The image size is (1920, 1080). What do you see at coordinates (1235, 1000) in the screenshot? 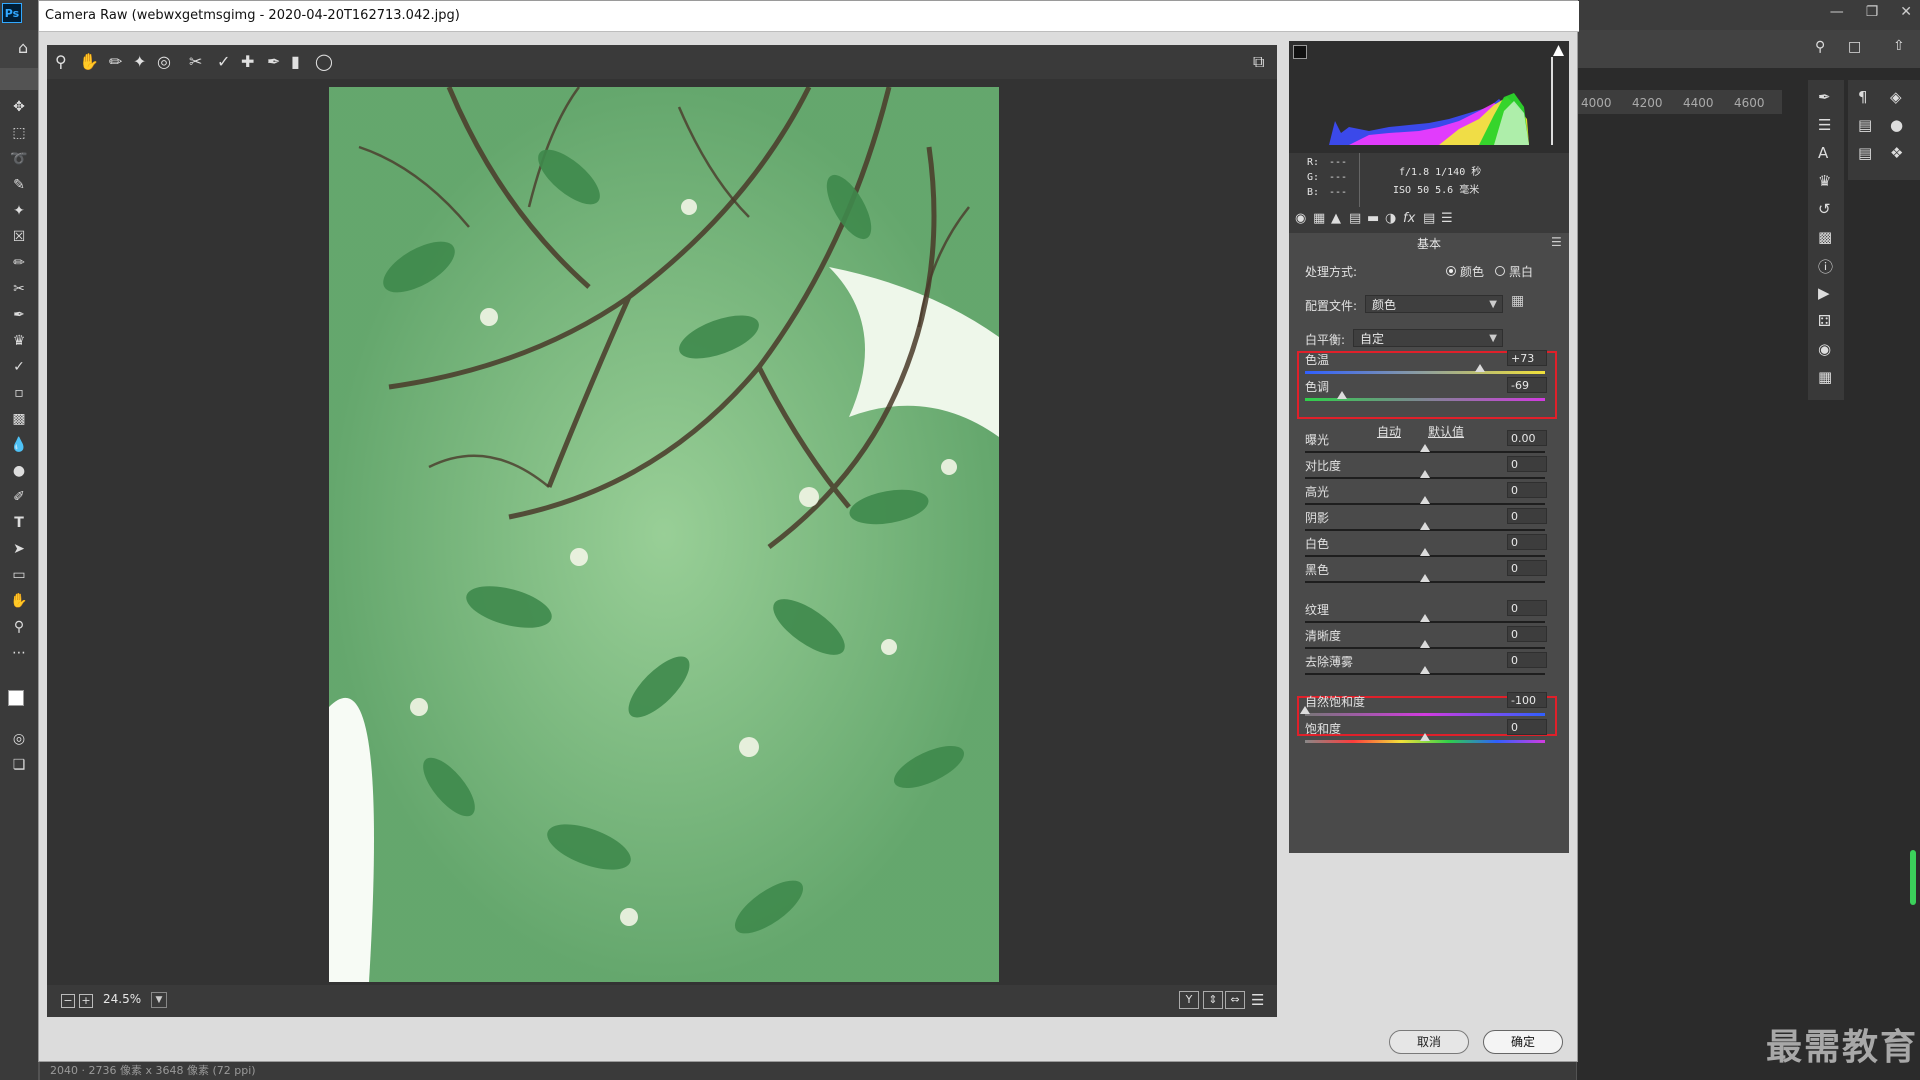
I see `swap-icon: ⇔` at bounding box center [1235, 1000].